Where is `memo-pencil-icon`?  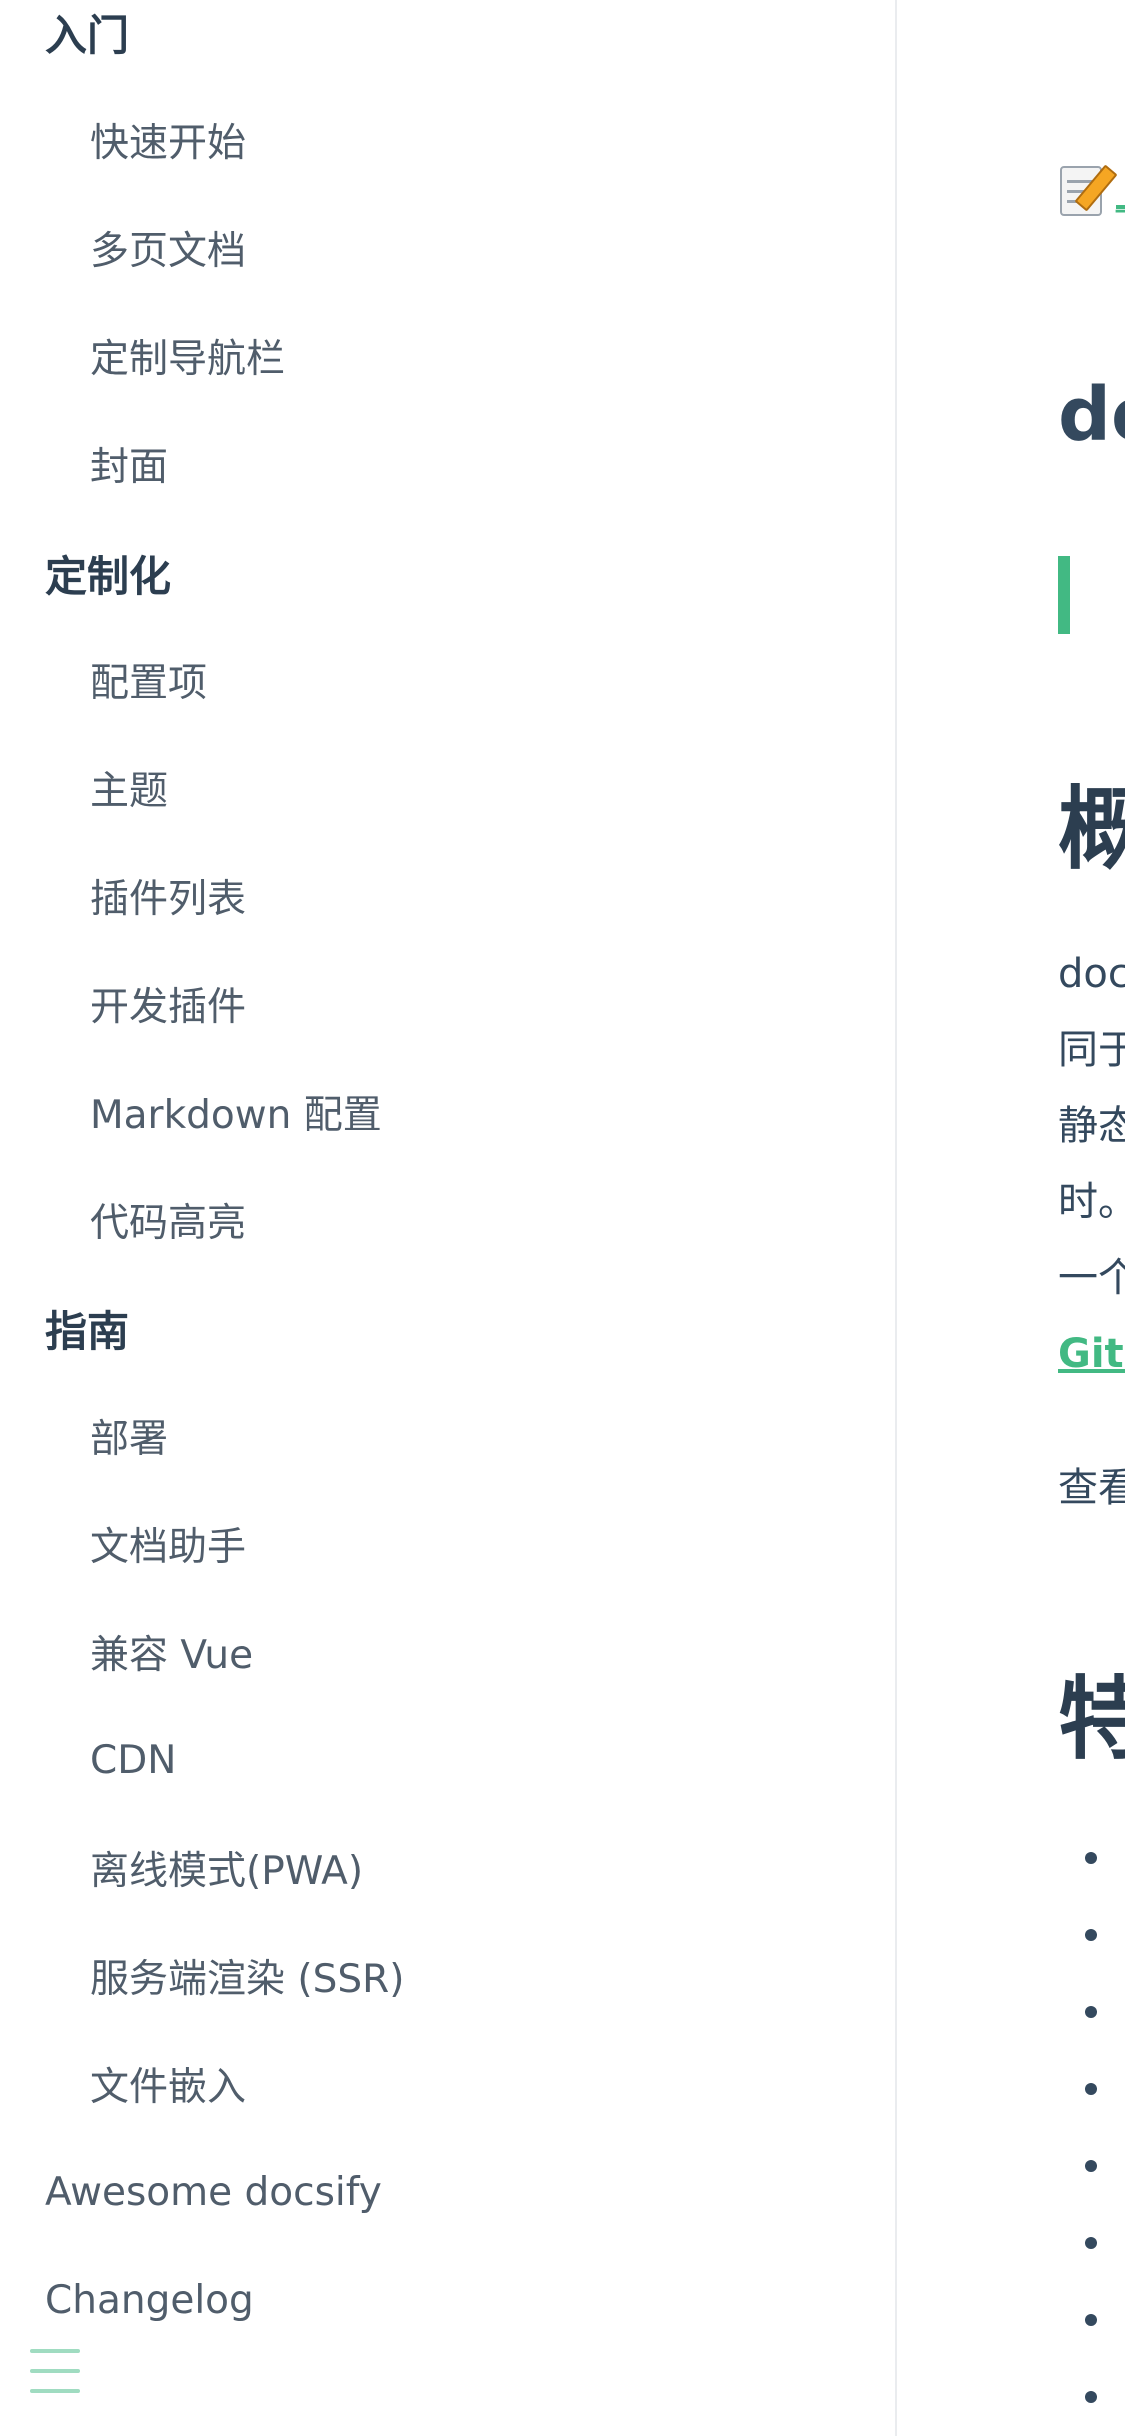
memo-pencil-icon is located at coordinates (1088, 190).